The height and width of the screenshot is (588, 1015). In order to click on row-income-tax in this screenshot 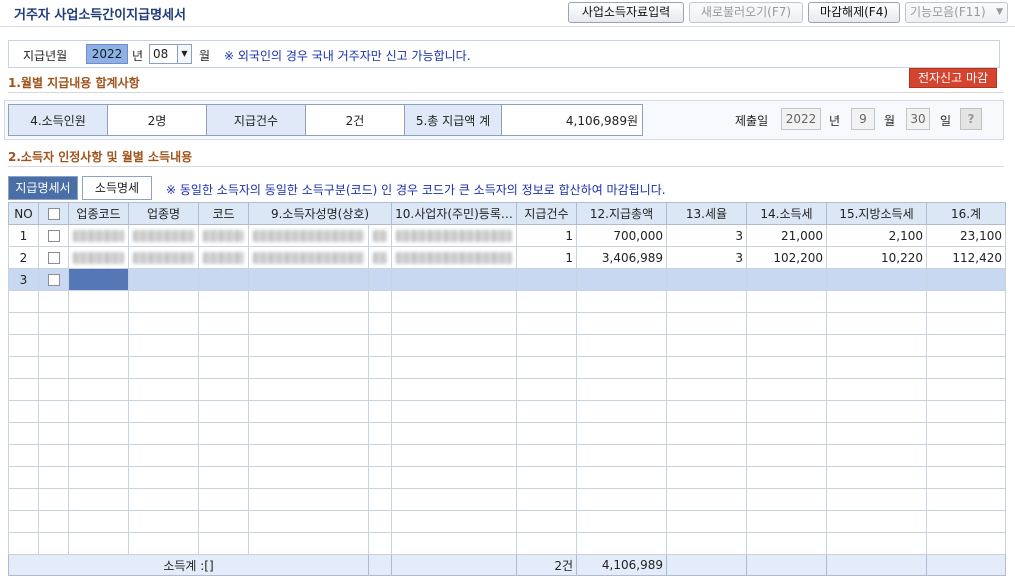, I will do `click(786, 279)`.